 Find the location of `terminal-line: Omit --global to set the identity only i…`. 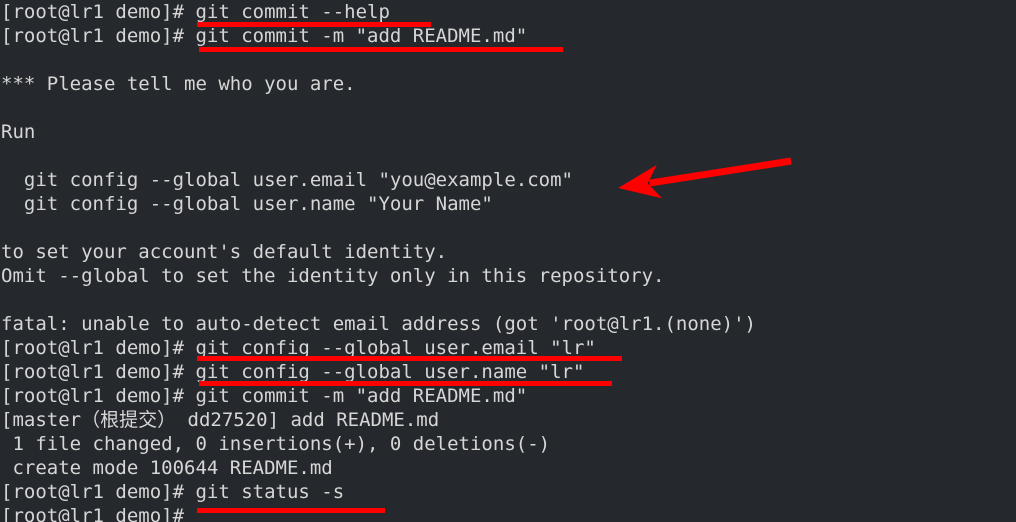

terminal-line: Omit --global to set the identity only i… is located at coordinates (333, 276).